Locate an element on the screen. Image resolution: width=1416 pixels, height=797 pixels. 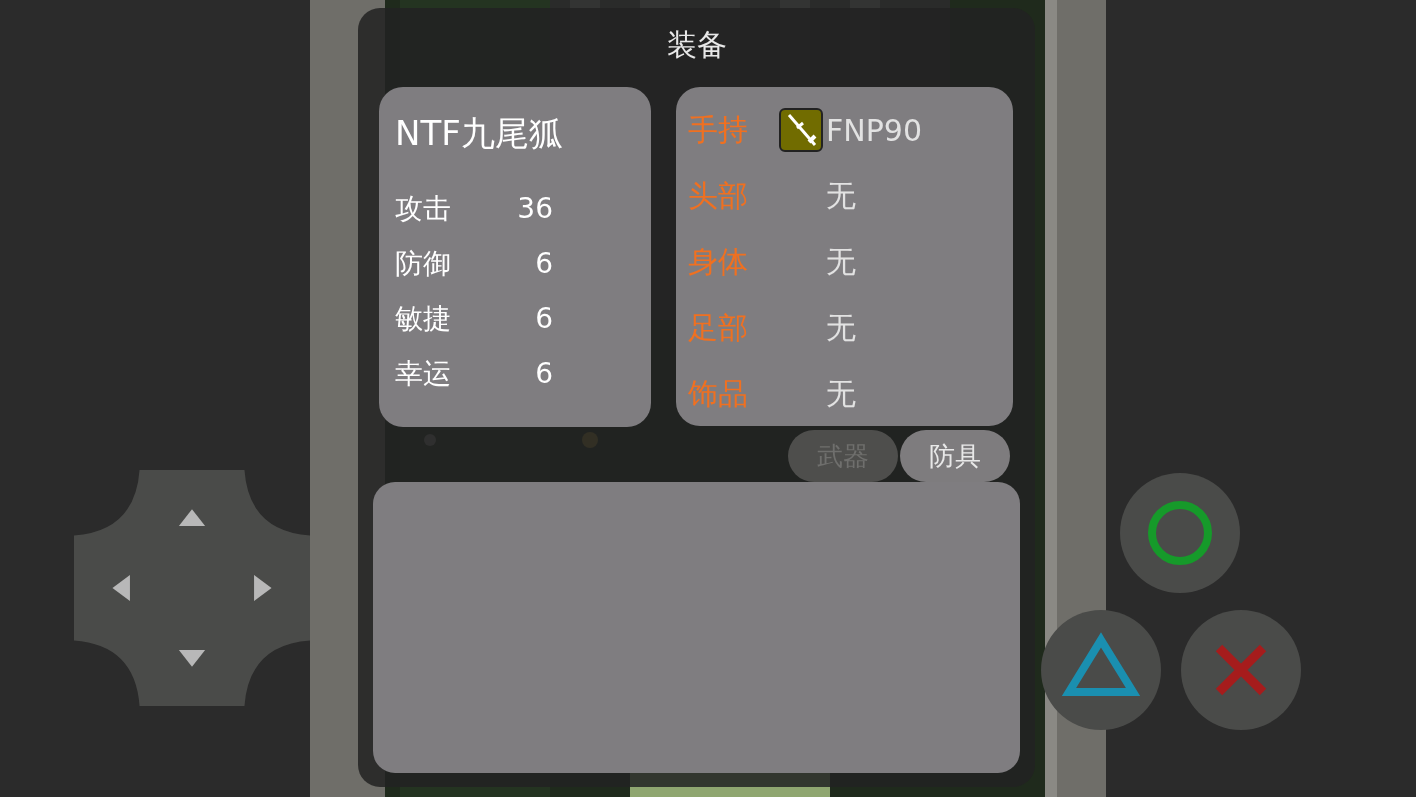
slot-value: FNP90 is located at coordinates (874, 130).